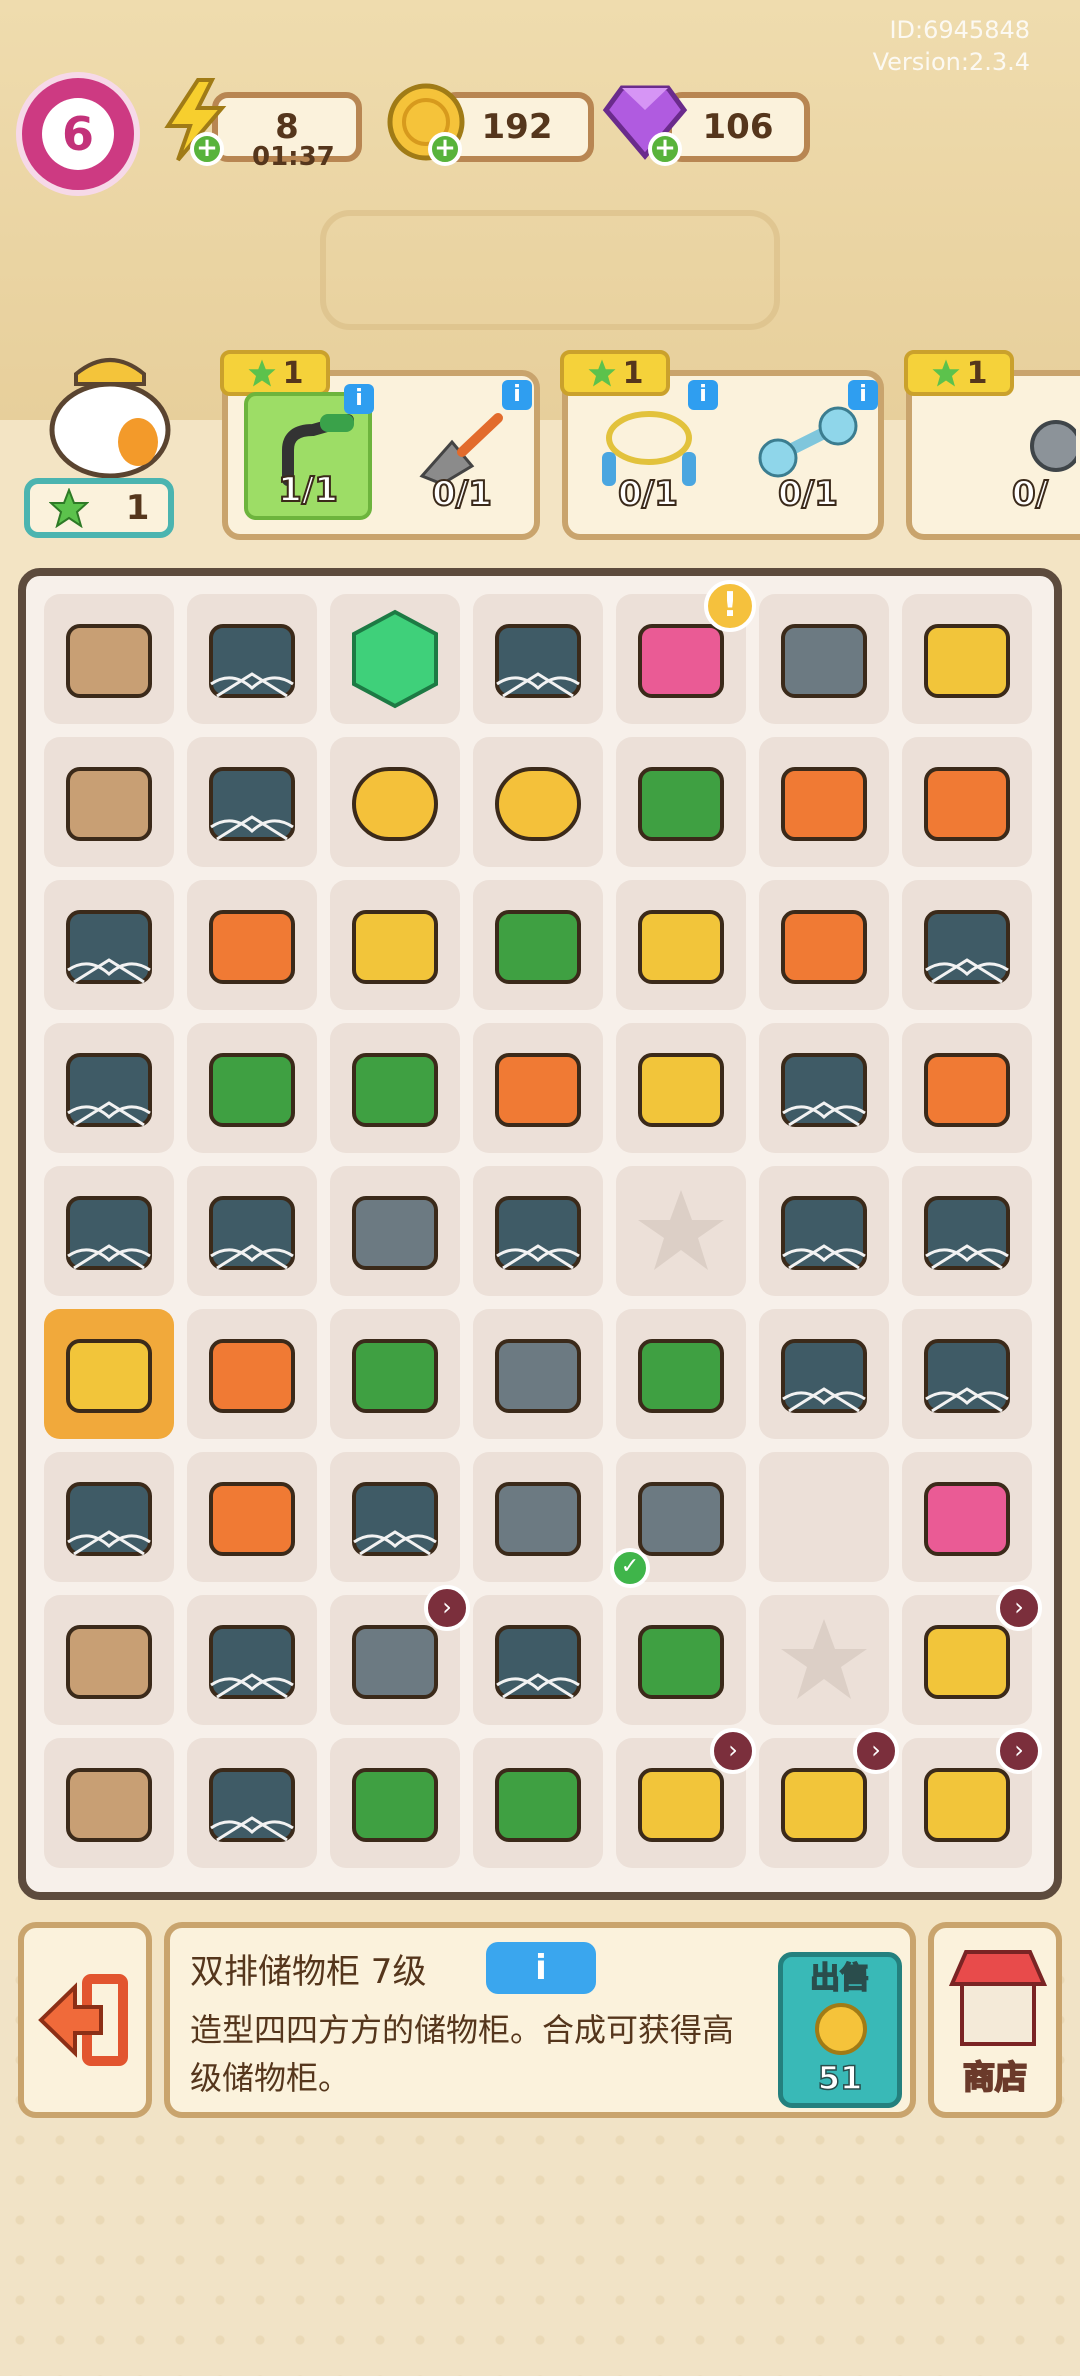 This screenshot has width=1080, height=2376. I want to click on board-cell: ✓, so click(678, 1520).